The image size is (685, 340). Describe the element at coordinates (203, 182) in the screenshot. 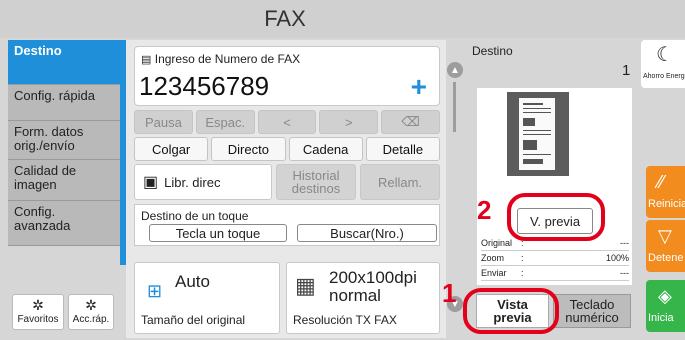

I see `address-book-button: ▣ Libr. direc` at that location.